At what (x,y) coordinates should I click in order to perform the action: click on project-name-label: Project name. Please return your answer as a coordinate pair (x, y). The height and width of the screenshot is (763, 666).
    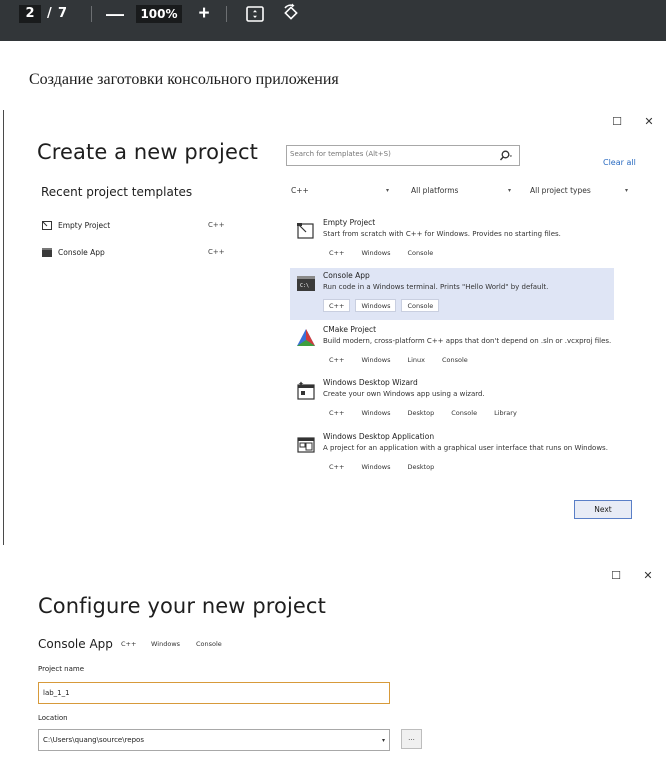
    Looking at the image, I should click on (61, 669).